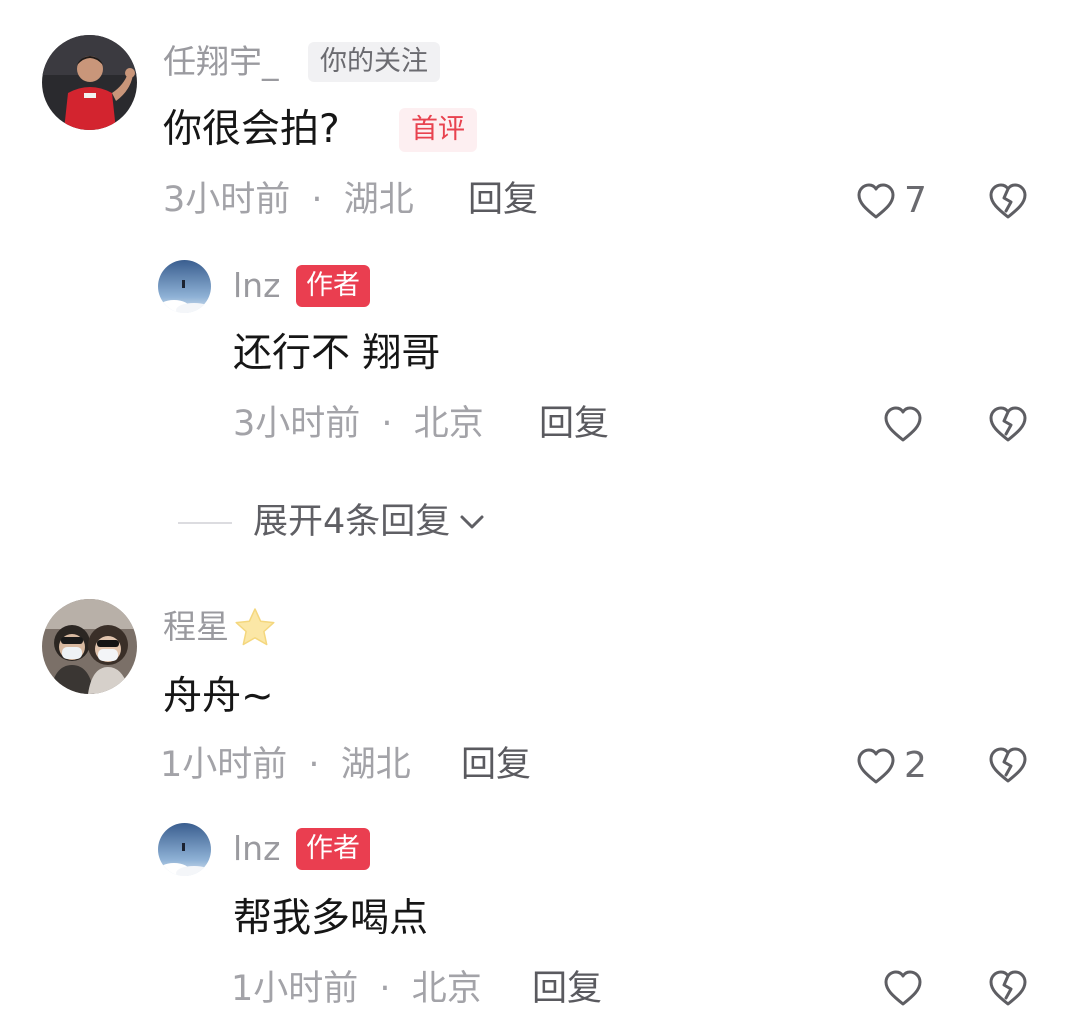  I want to click on comment-username-text: 程星, so click(196, 626).